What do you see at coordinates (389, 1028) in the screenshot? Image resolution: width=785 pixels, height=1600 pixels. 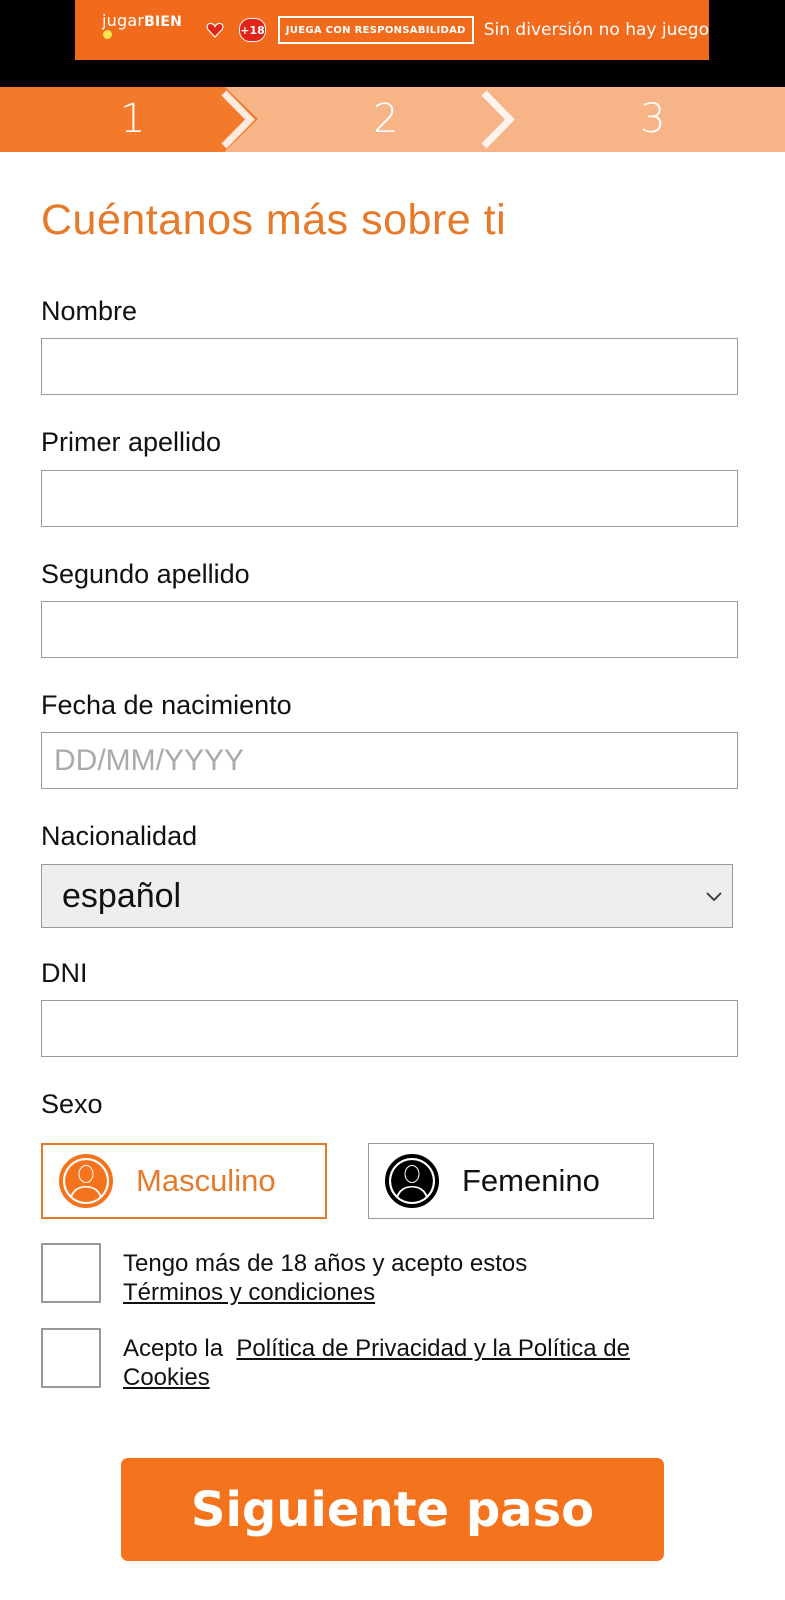 I see `dni-input` at bounding box center [389, 1028].